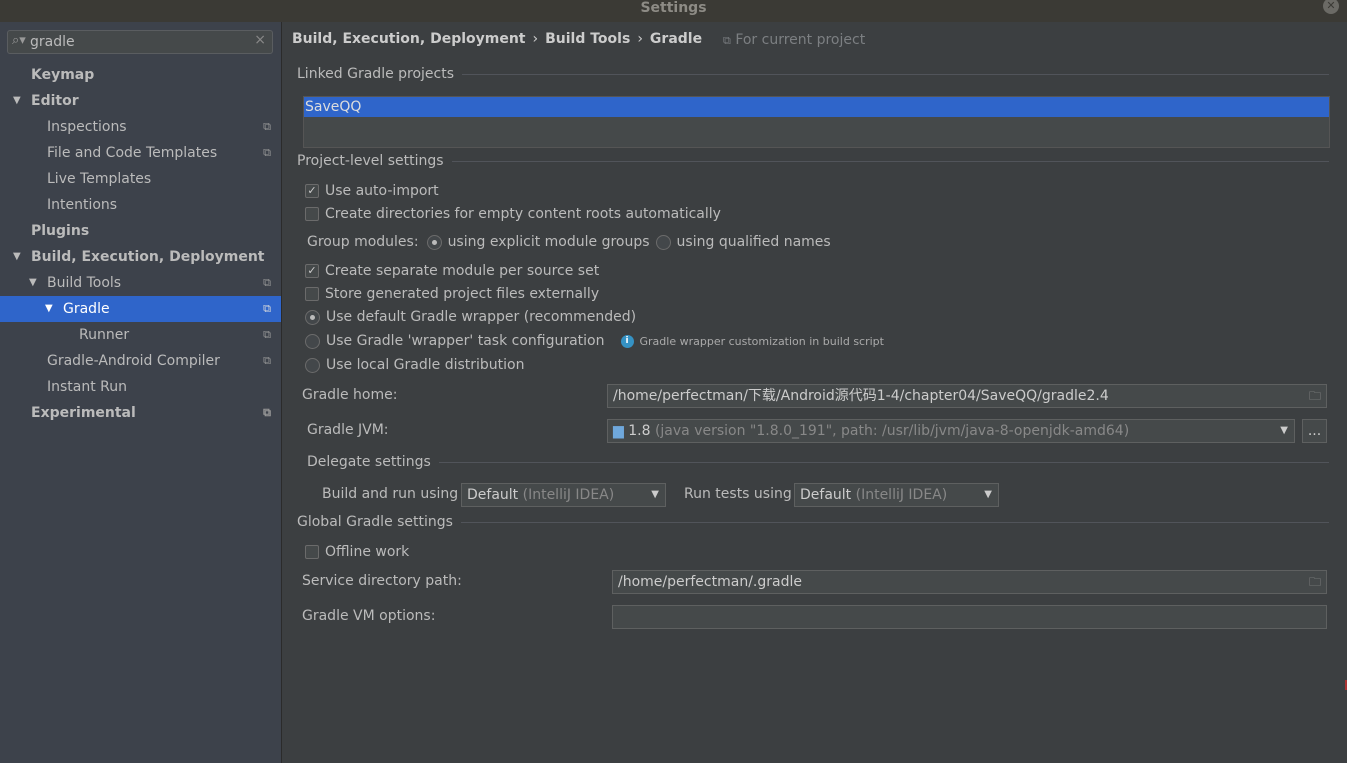 Image resolution: width=1347 pixels, height=763 pixels. Describe the element at coordinates (140, 127) in the screenshot. I see `sidebar-item-inspections: Inspections ⧉` at that location.